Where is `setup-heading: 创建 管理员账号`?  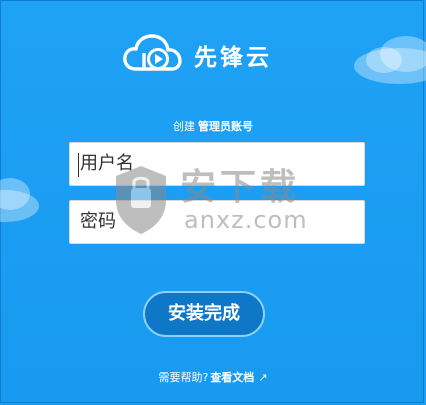 setup-heading: 创建 管理员账号 is located at coordinates (213, 126).